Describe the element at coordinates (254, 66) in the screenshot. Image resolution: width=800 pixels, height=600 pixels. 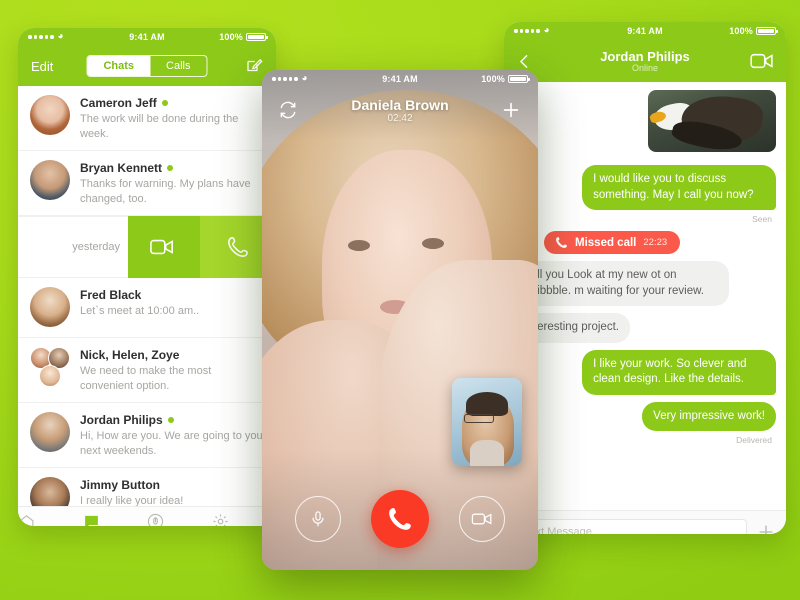
I see `compose-icon` at that location.